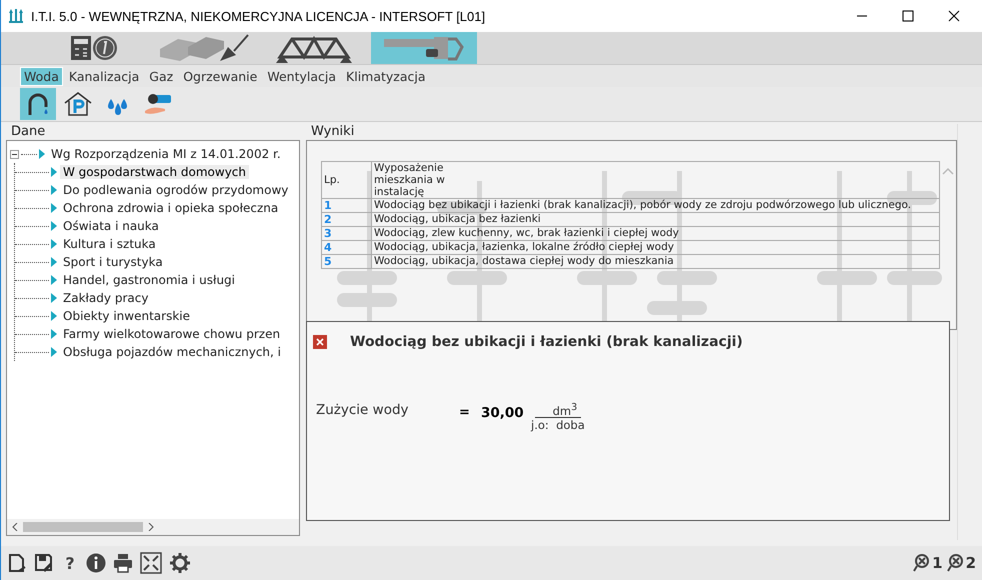  I want to click on window-title: I.T.I. 5.0 - WEWNĘTRZNA, NIEKOMERCYJNA LICENCJA - INTERSOFT [L01], so click(258, 16).